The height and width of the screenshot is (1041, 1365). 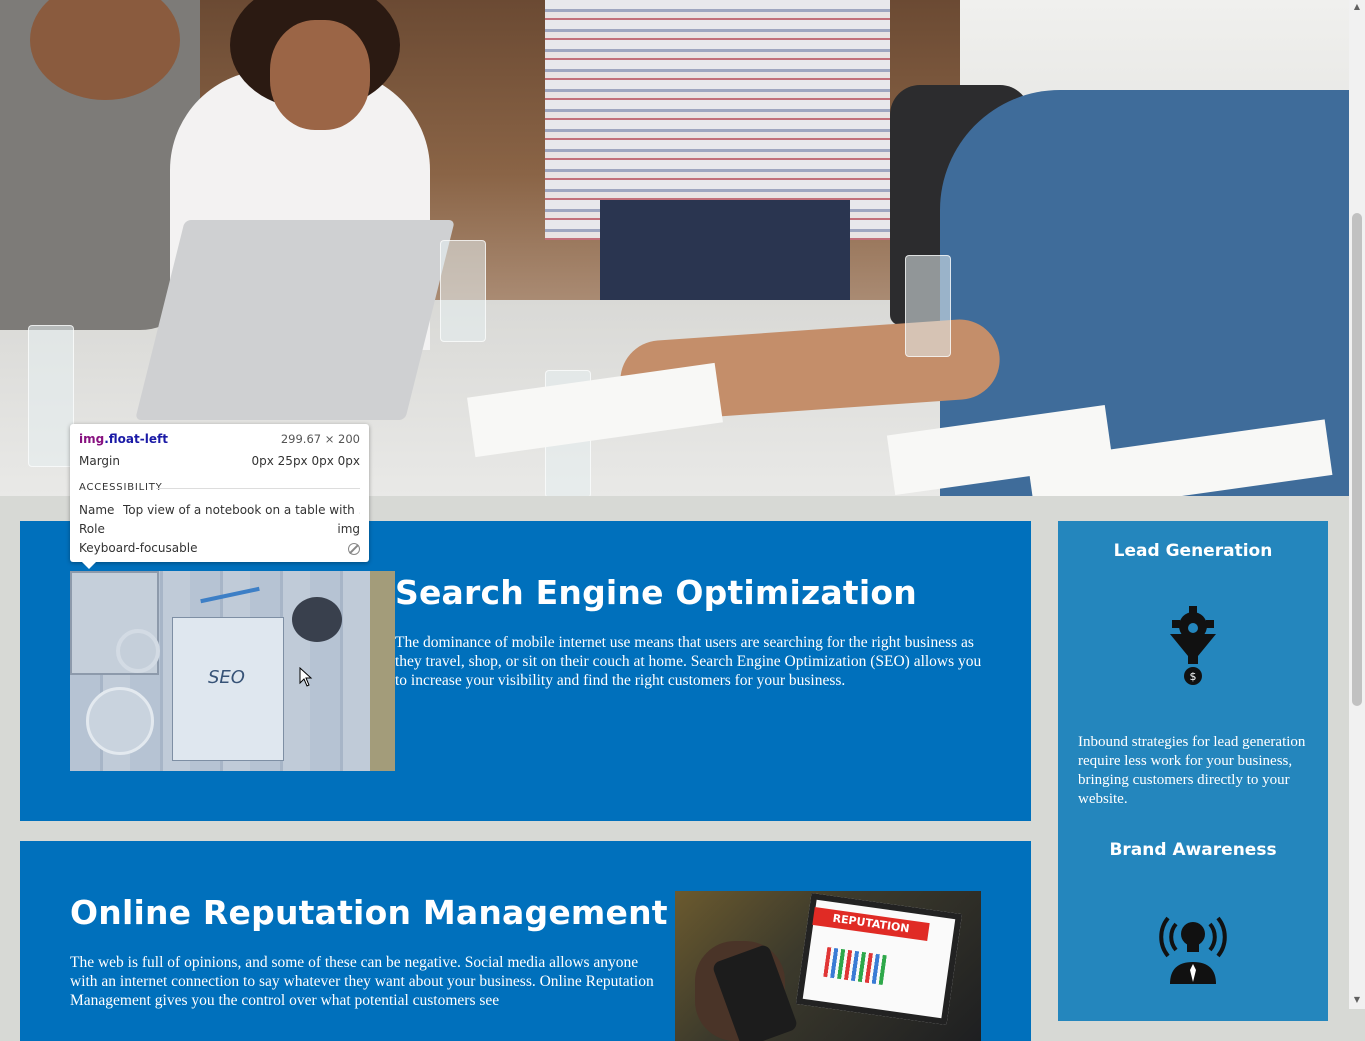 I want to click on mouse-pointer-icon, so click(x=306, y=677).